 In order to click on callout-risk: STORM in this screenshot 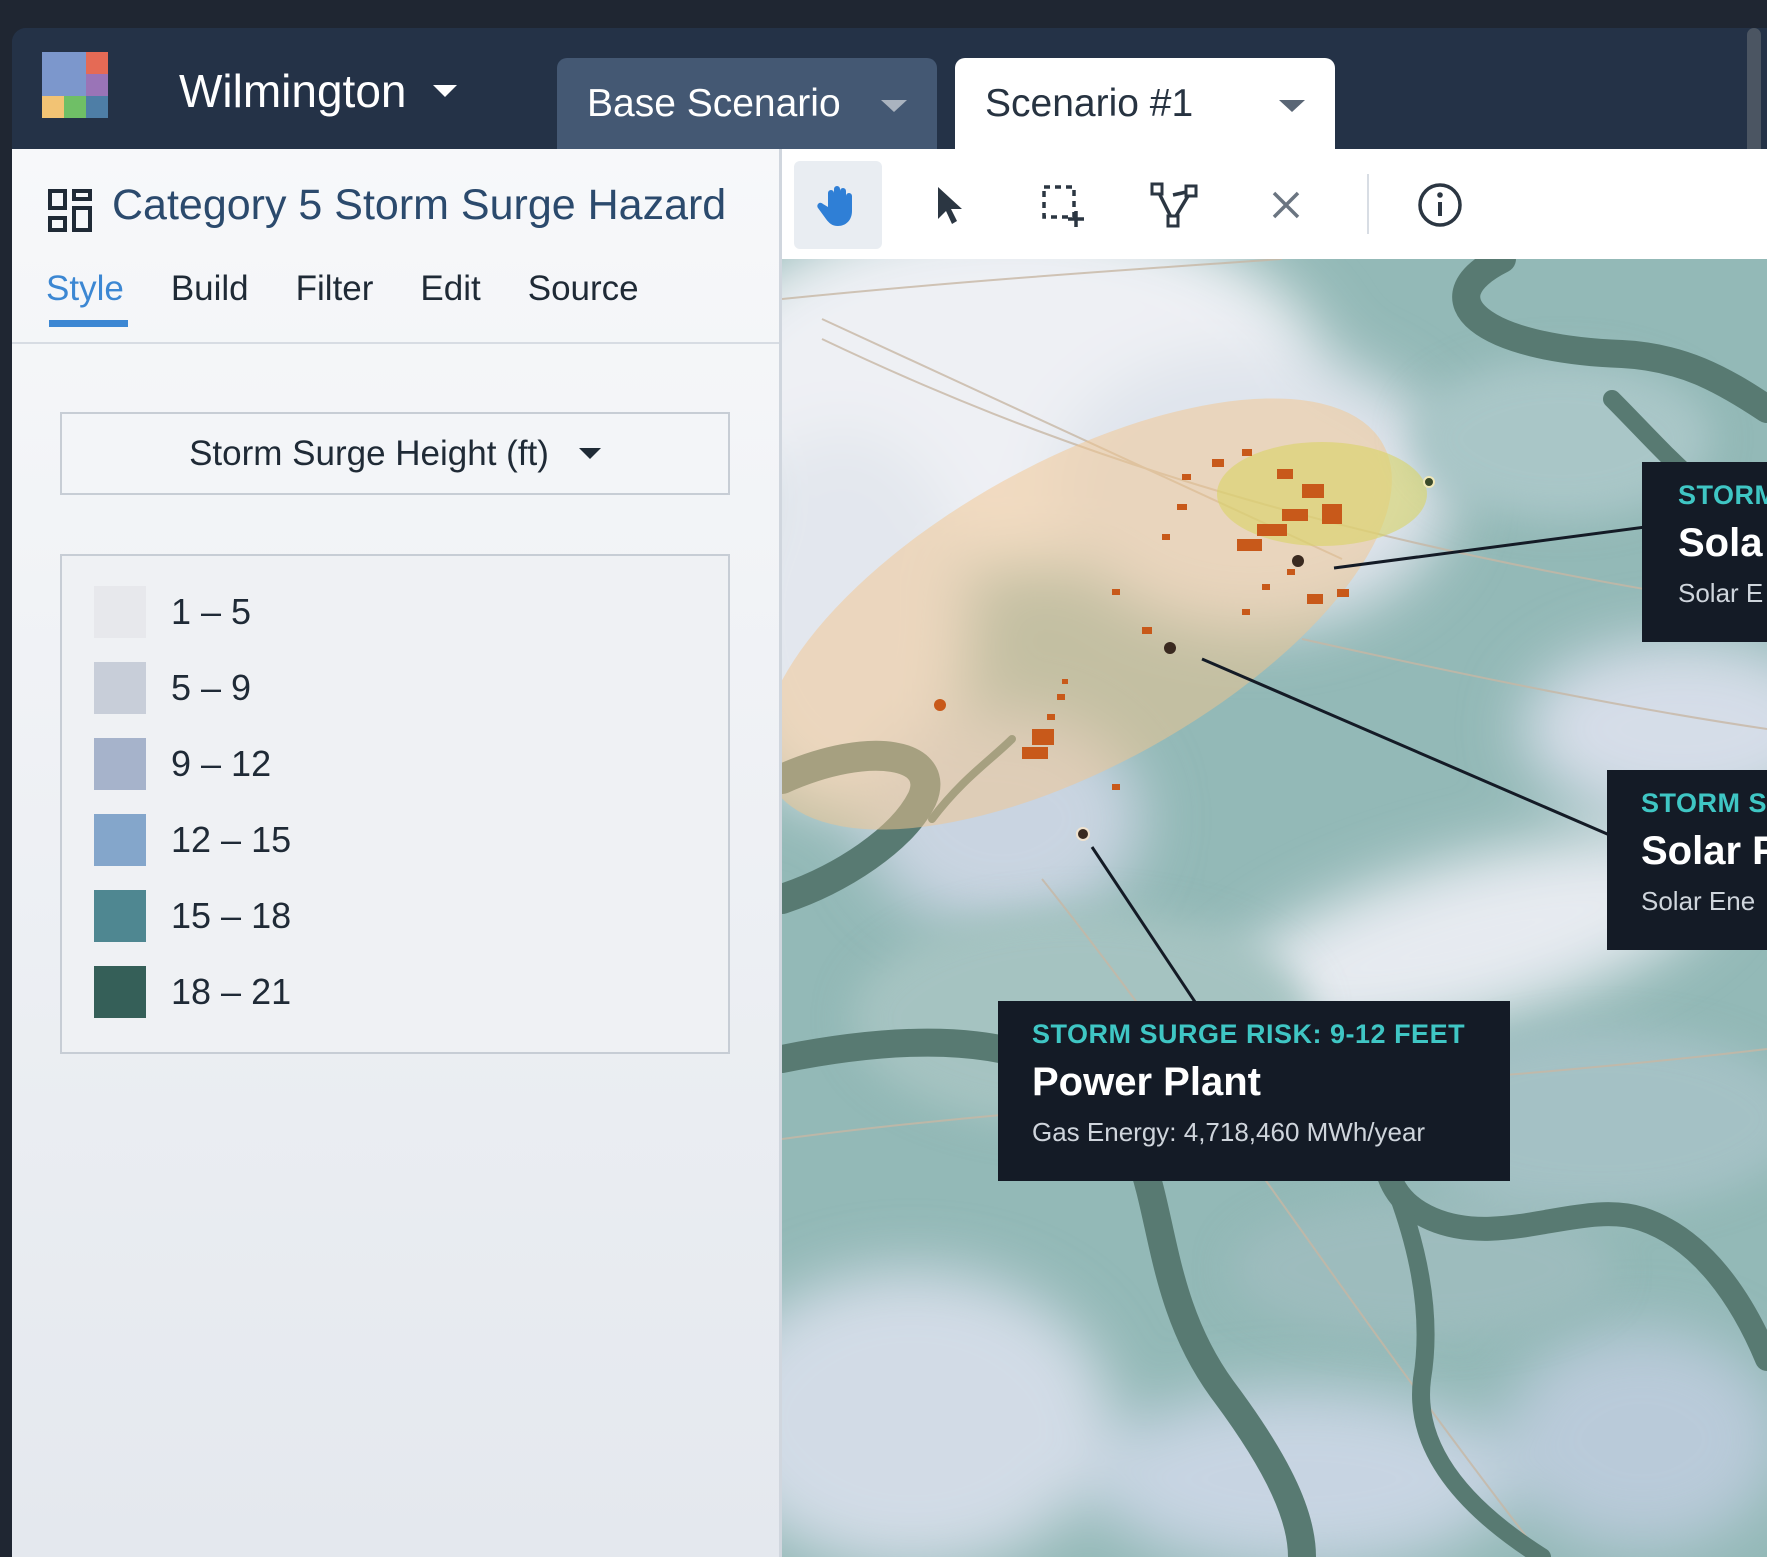, I will do `click(1722, 495)`.